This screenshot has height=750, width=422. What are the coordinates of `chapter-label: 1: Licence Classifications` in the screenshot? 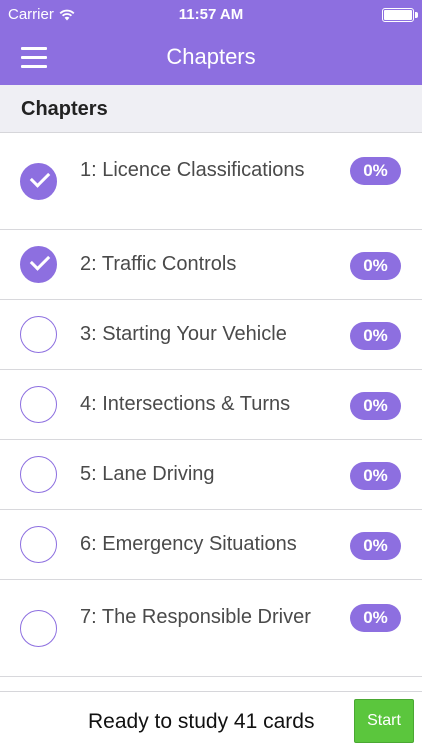 It's located at (192, 170).